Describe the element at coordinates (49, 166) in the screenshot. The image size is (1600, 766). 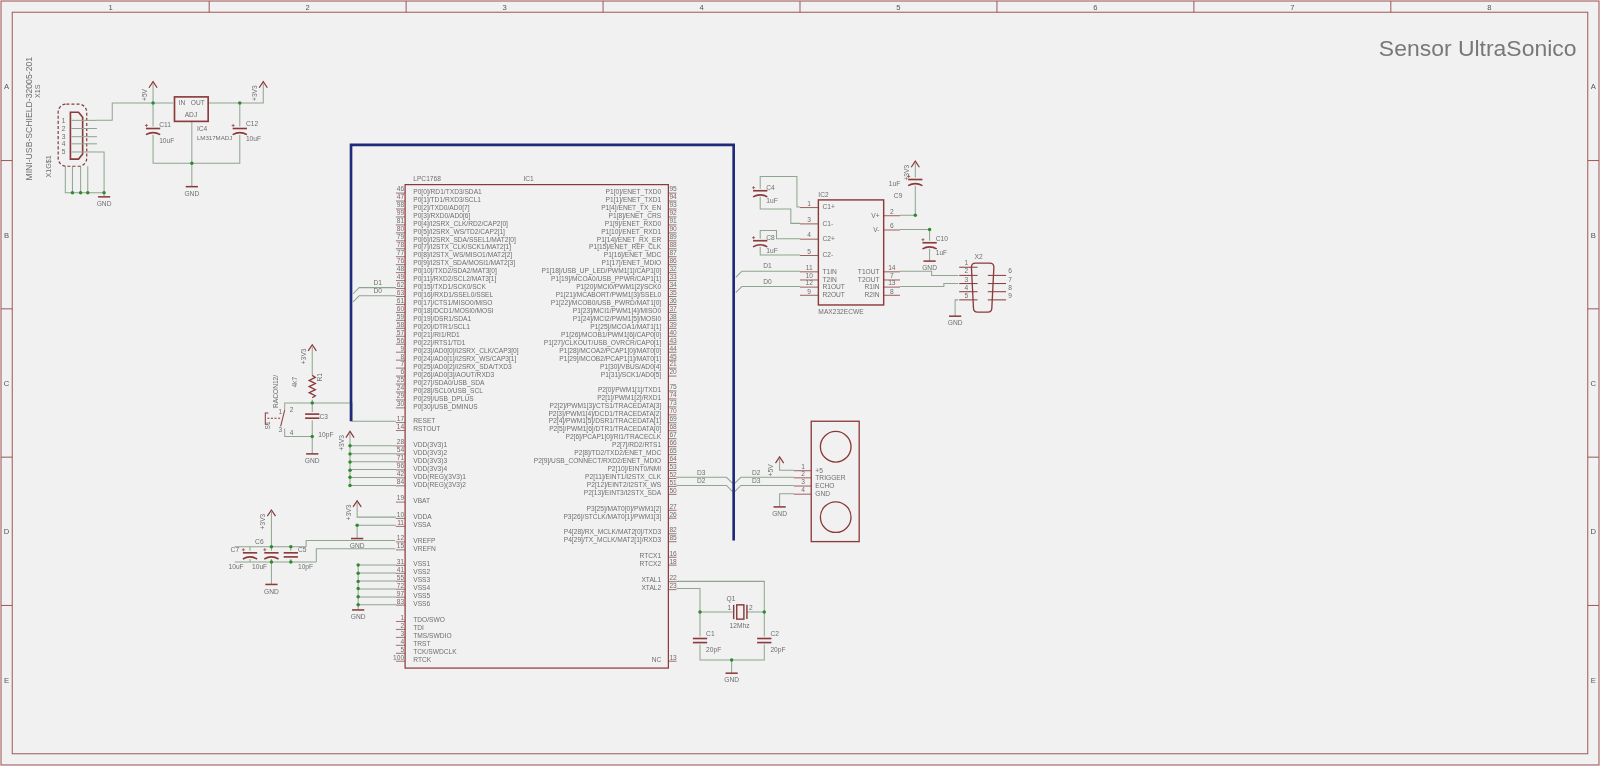
I see `component-label: X1G$1` at that location.